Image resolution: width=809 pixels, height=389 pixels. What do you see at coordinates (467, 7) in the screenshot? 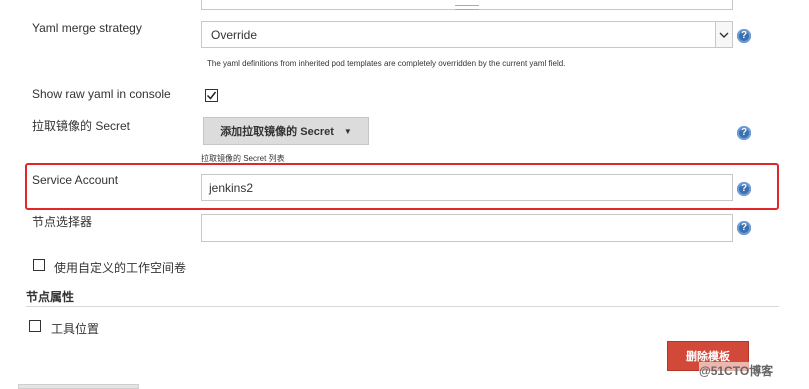
I see `resize-grip-icon` at bounding box center [467, 7].